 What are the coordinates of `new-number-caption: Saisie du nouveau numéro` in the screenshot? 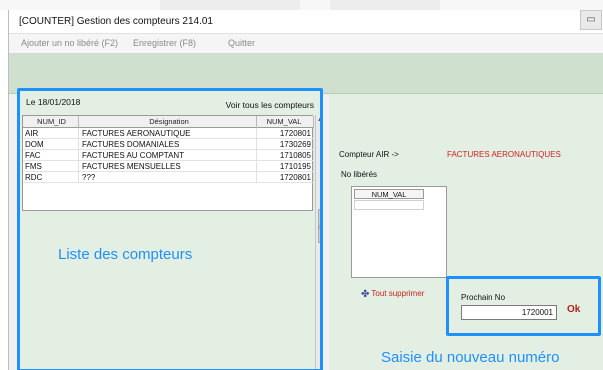 It's located at (470, 357).